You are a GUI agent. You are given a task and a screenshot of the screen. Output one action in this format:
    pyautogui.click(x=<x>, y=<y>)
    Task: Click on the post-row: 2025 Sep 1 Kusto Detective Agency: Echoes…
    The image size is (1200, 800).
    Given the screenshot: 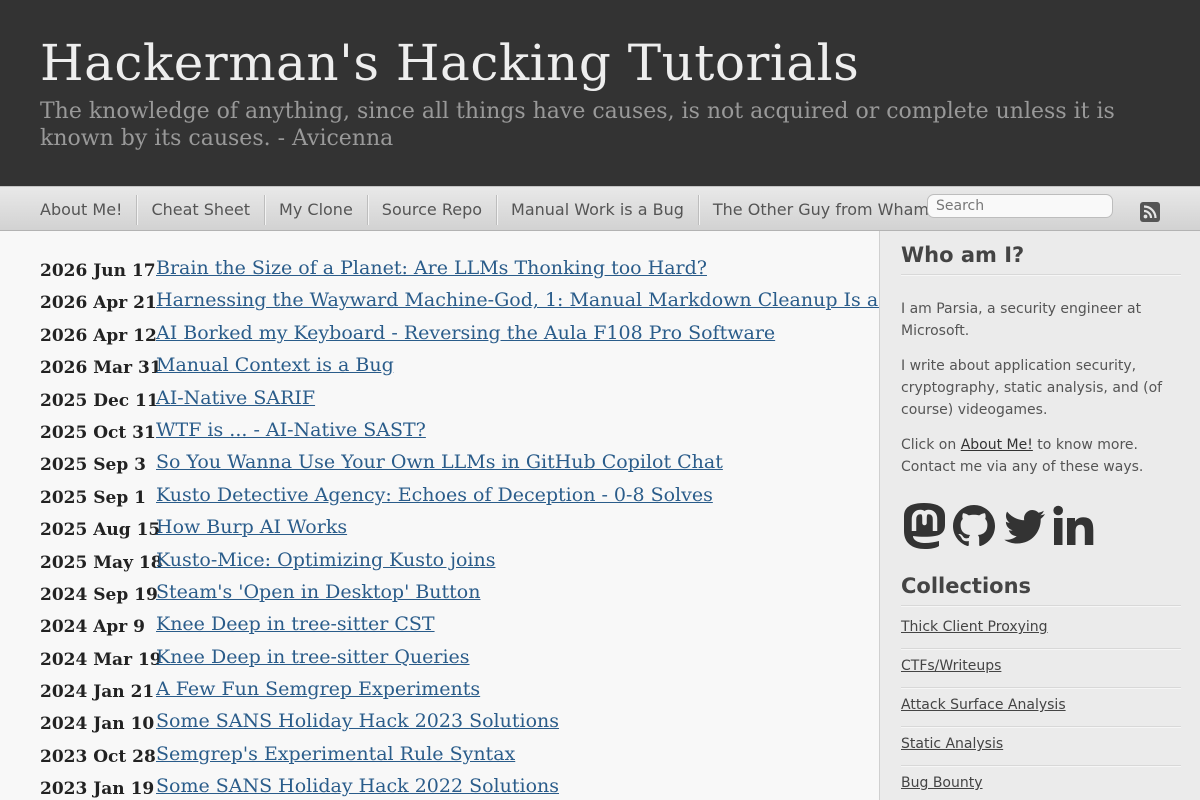 What is the action you would take?
    pyautogui.click(x=481, y=500)
    